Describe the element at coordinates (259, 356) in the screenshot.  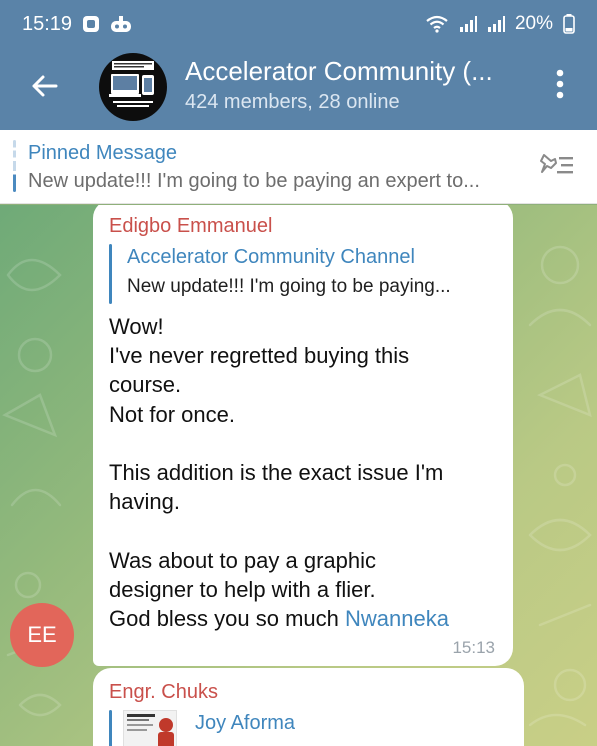
I see `message-line: I've never regretted buying this` at that location.